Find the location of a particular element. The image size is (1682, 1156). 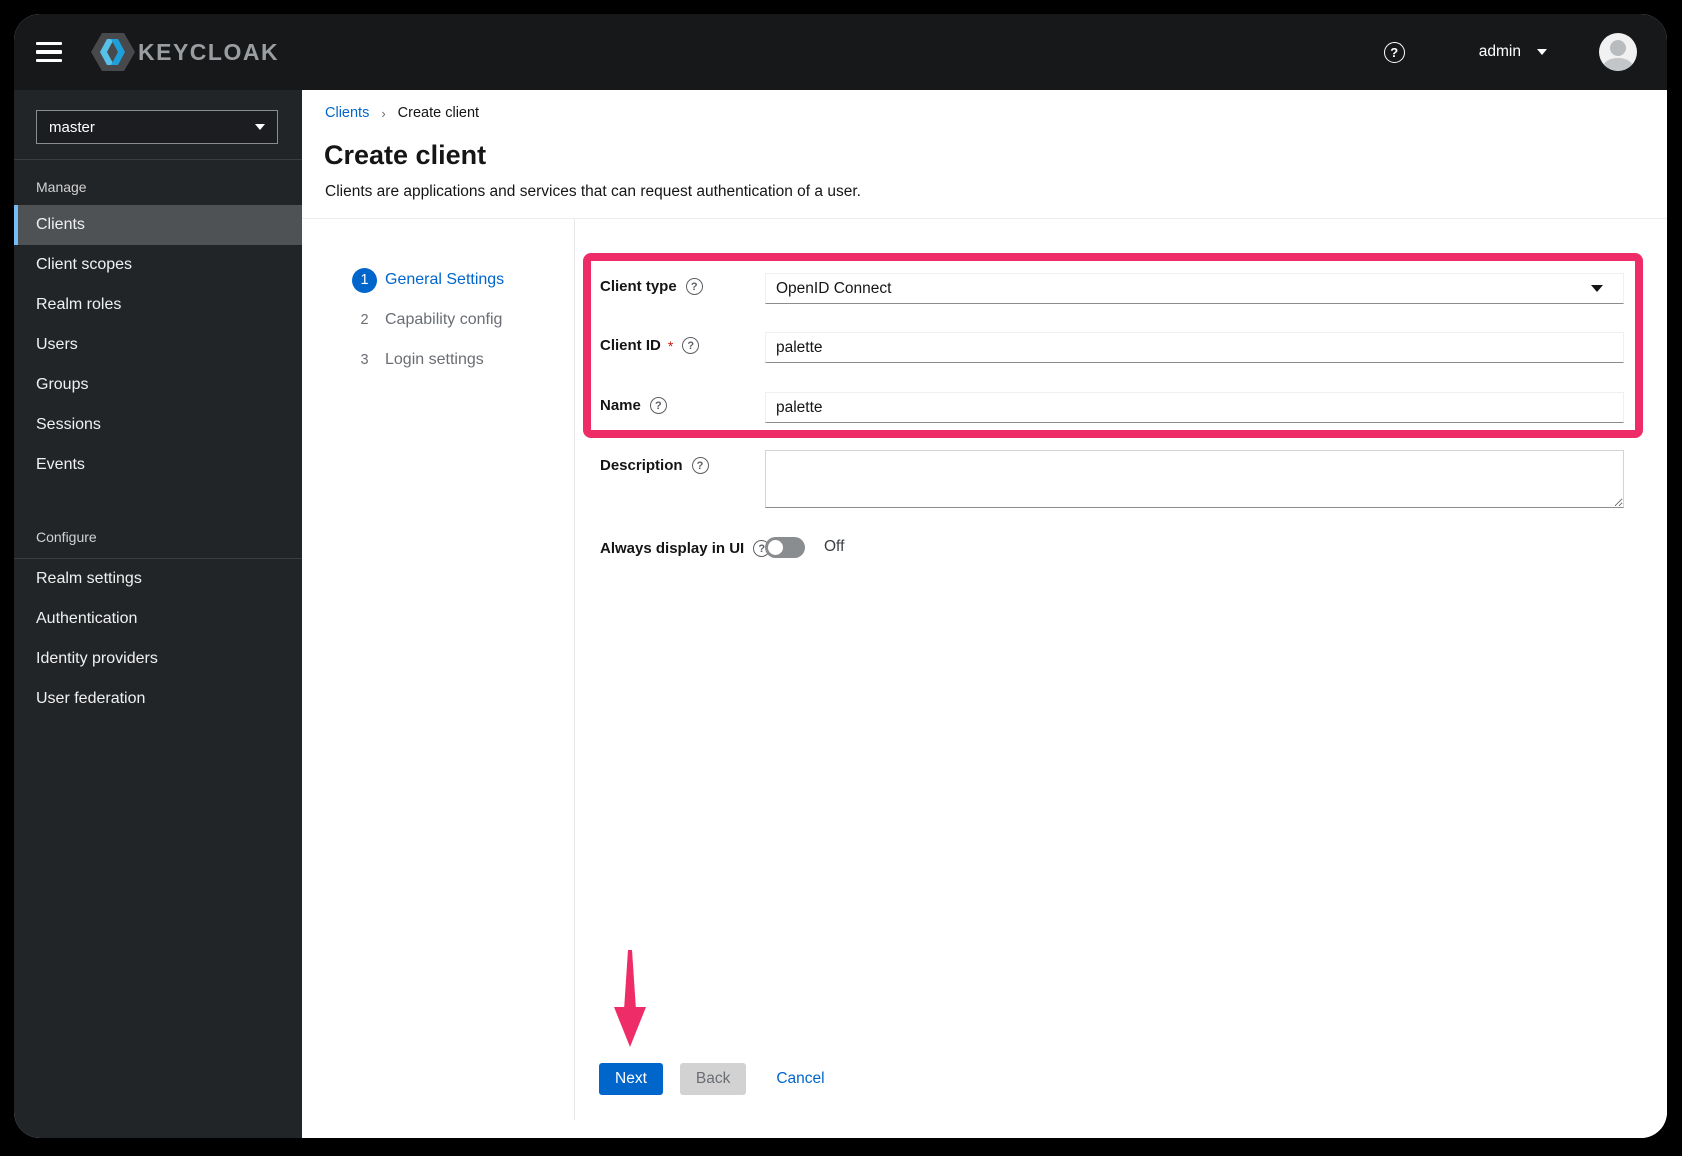

name-label-row: Name ? is located at coordinates (633, 405).